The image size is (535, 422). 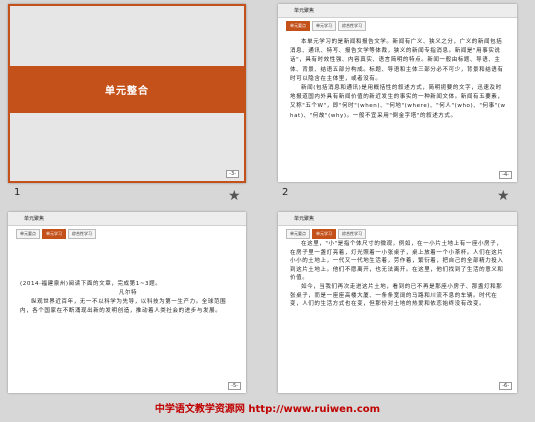 I want to click on page-number: -3-, so click(x=232, y=174).